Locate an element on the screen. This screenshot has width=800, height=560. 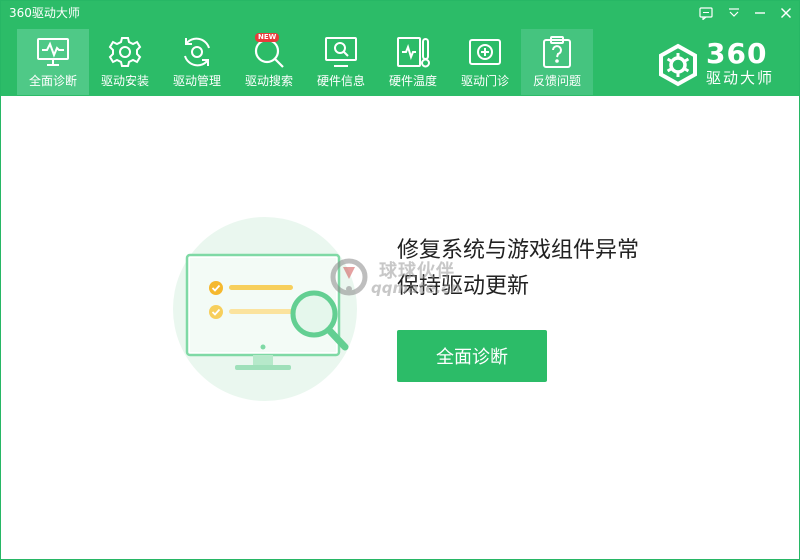
nav-label: 驱动门诊 is located at coordinates (484, 81).